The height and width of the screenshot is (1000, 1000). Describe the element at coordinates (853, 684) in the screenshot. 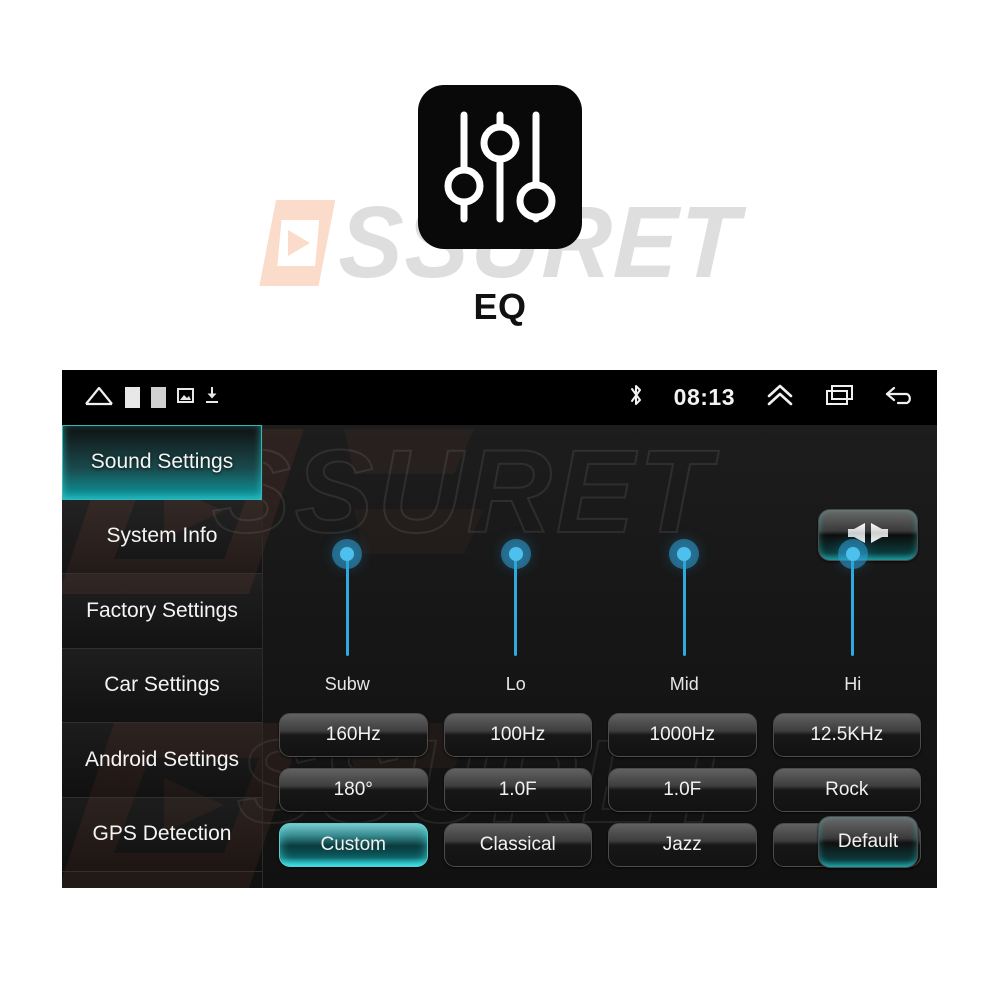

I see `slider-label: Hi` at that location.